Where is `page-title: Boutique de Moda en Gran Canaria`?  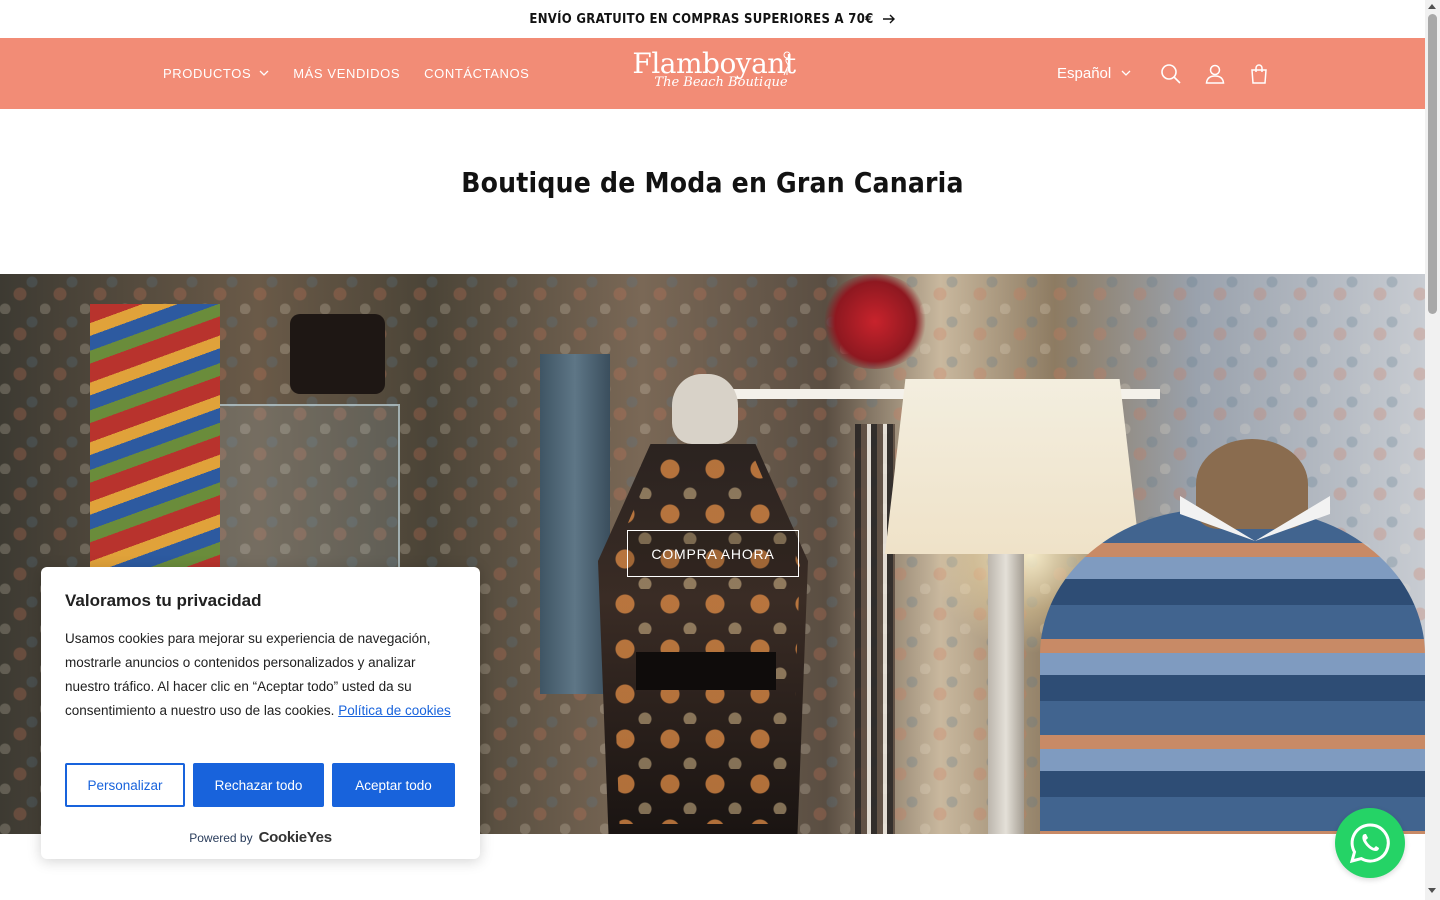 page-title: Boutique de Moda en Gran Canaria is located at coordinates (712, 182).